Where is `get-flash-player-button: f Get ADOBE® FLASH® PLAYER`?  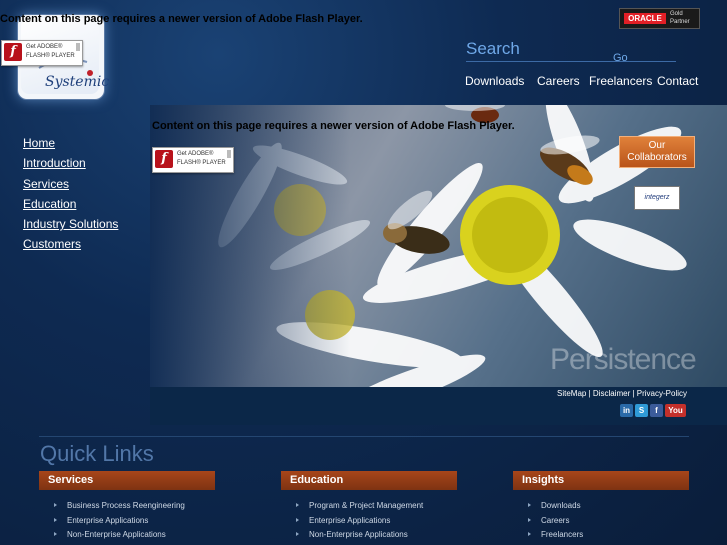
get-flash-player-button: f Get ADOBE® FLASH® PLAYER is located at coordinates (42, 53).